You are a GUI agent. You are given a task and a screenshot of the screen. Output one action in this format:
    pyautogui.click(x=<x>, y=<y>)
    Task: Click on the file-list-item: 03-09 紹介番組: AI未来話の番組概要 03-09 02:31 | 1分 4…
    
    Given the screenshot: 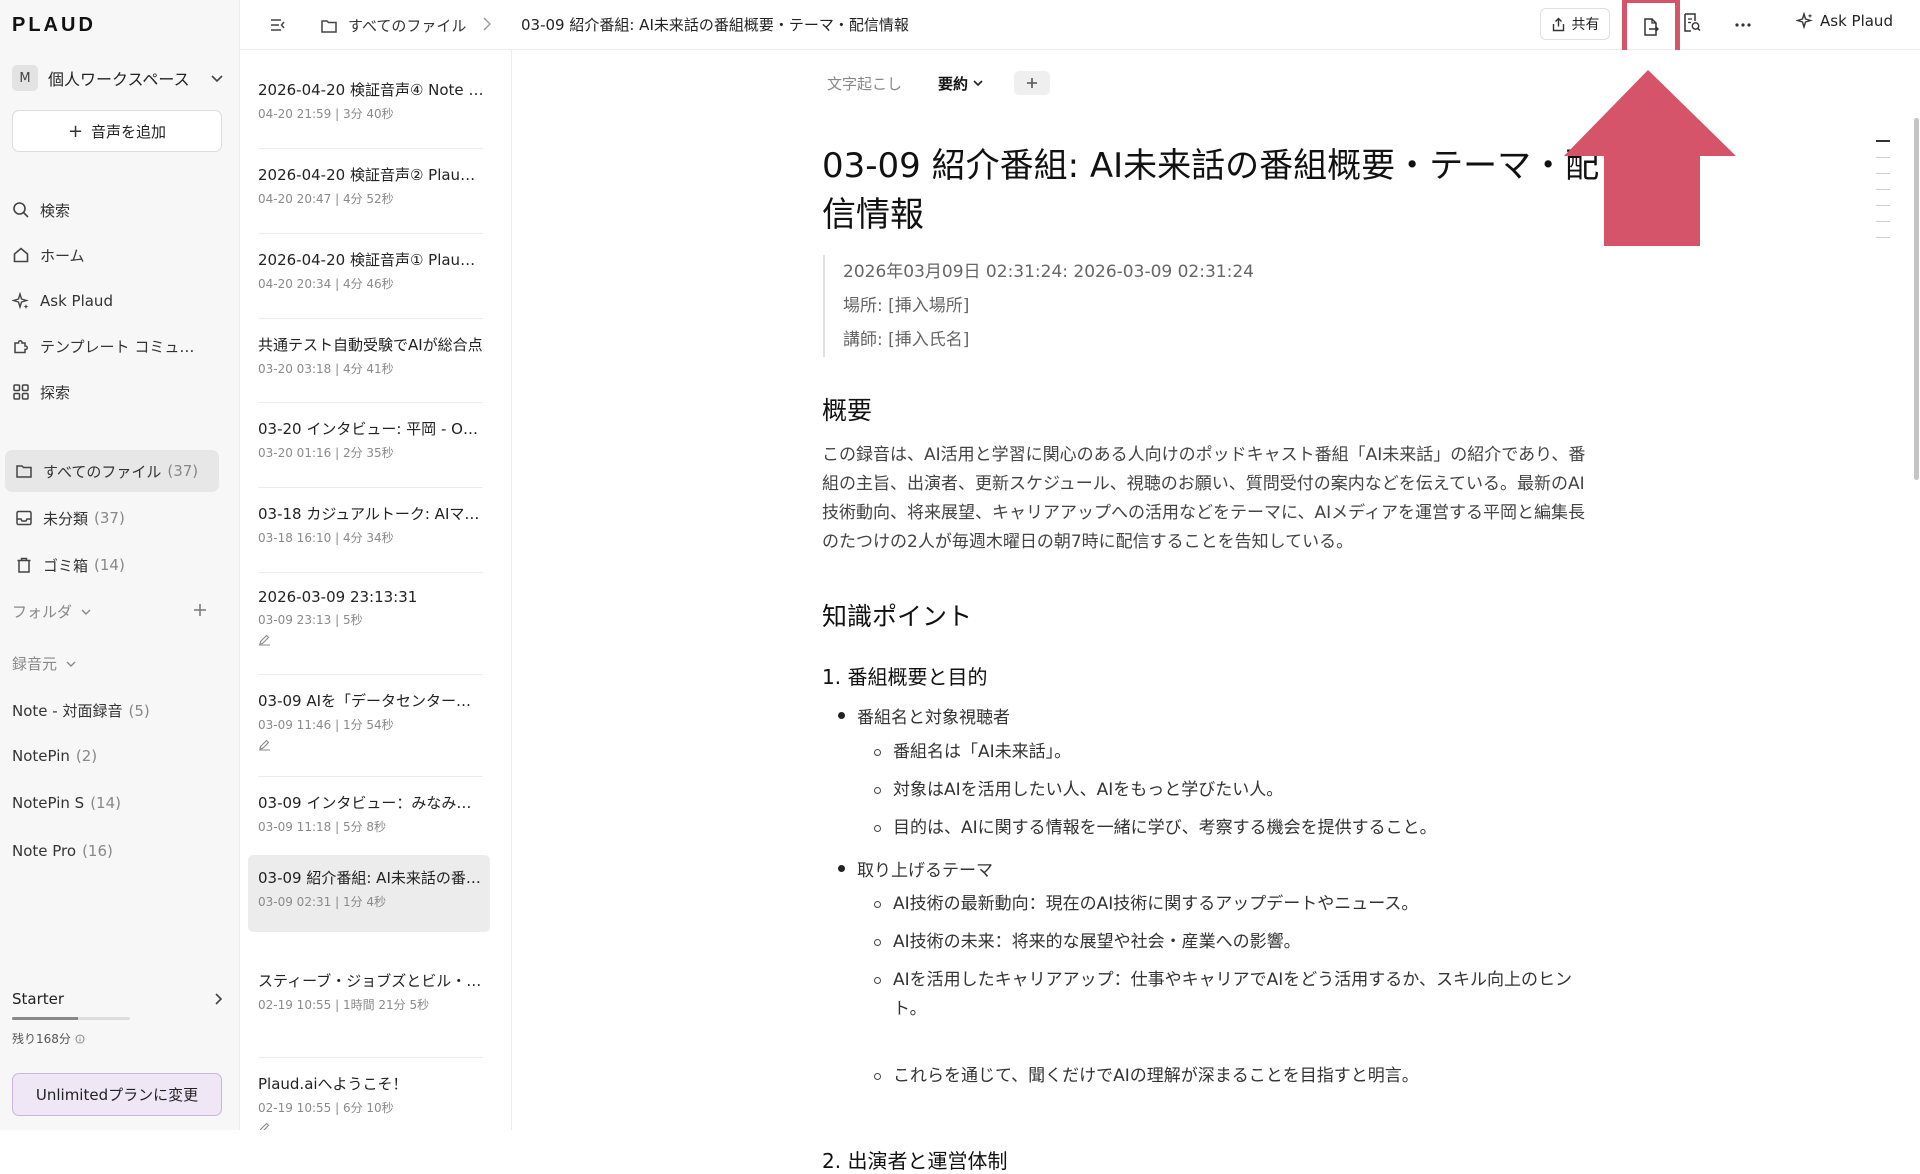 What is the action you would take?
    pyautogui.click(x=369, y=893)
    